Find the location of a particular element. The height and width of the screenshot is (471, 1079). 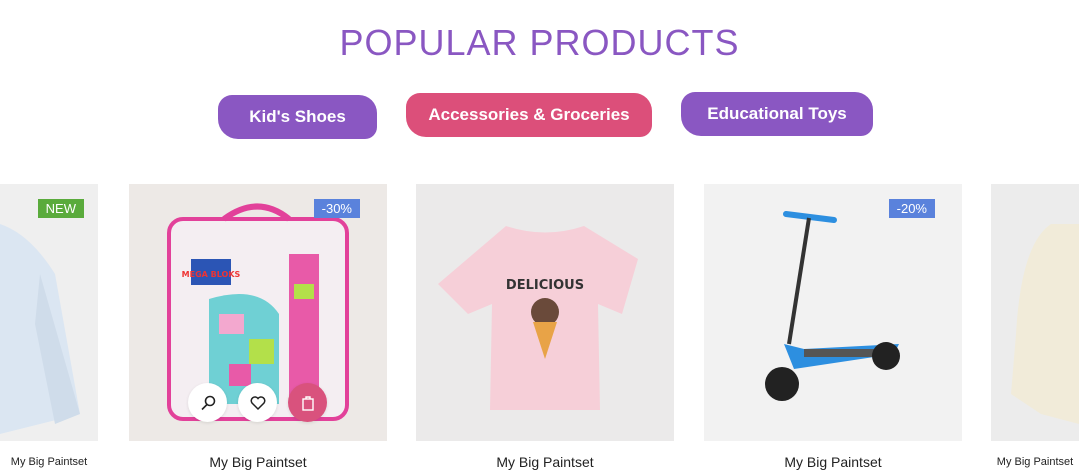

product-card: NEW My Big Paintset is located at coordinates (49, 326).